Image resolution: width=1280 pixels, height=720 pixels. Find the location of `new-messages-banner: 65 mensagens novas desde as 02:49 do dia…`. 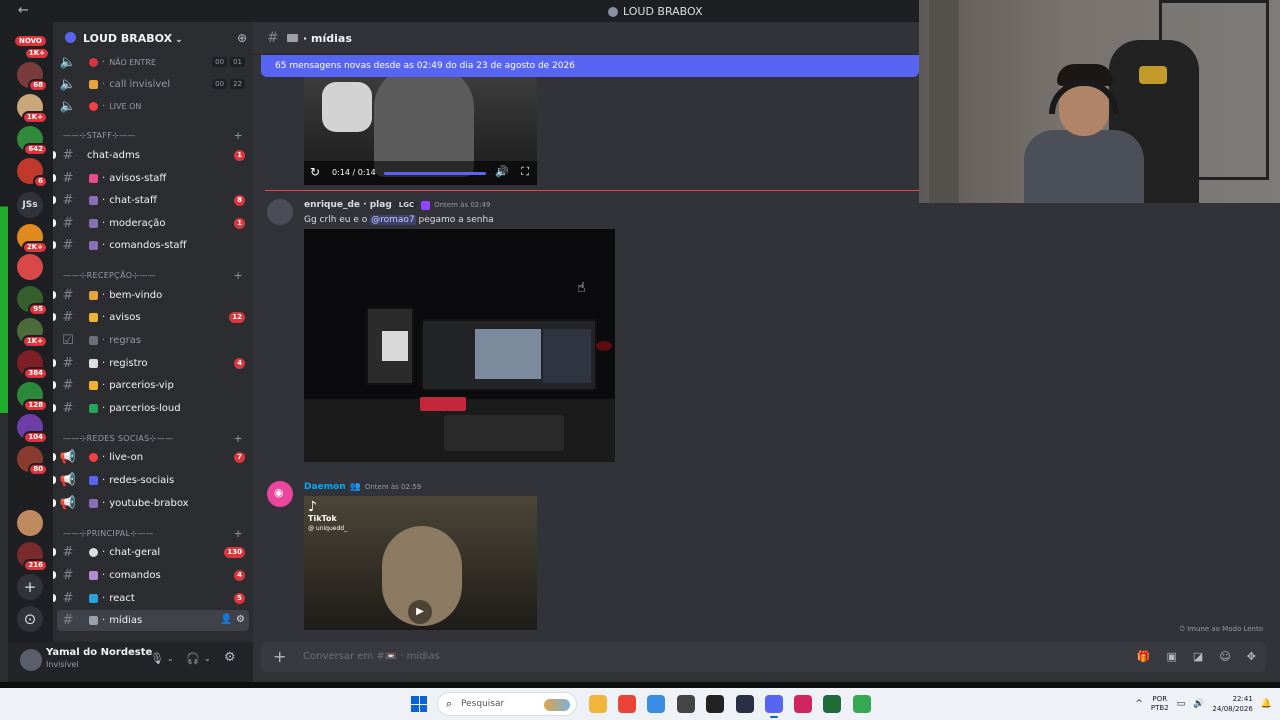

new-messages-banner: 65 mensagens novas desde as 02:49 do dia… is located at coordinates (590, 66).